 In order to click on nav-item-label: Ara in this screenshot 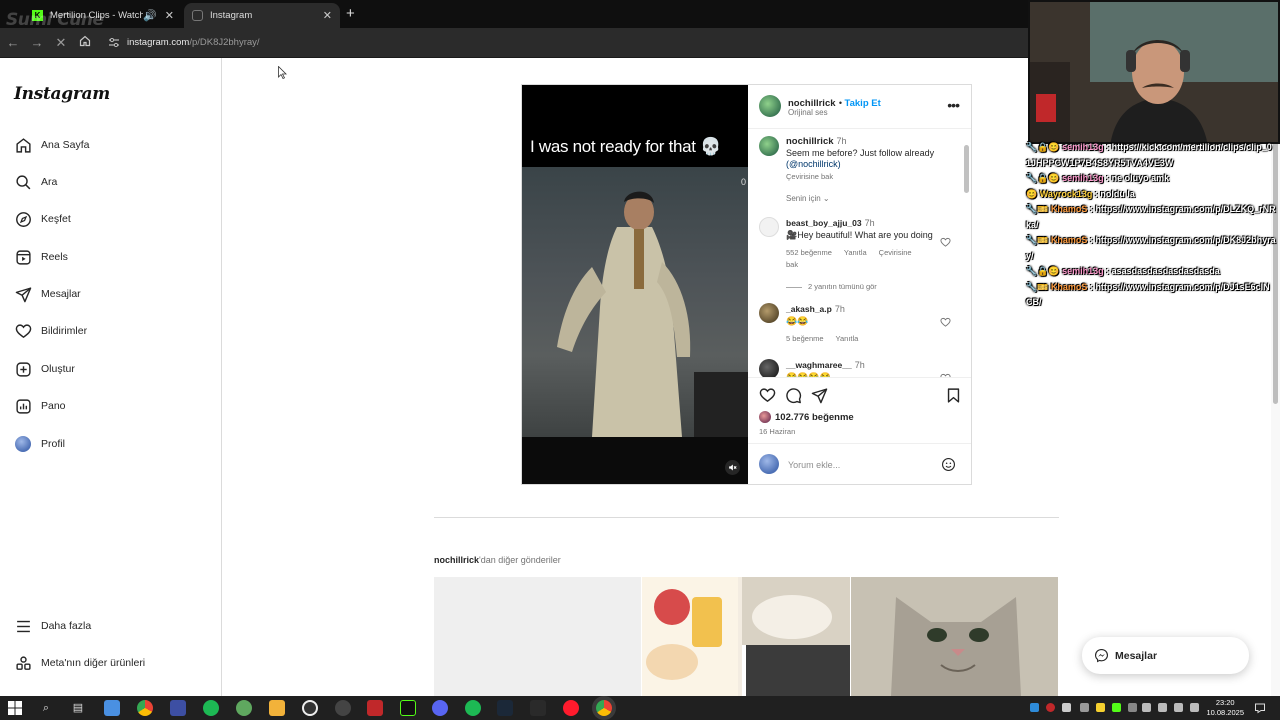, I will do `click(49, 182)`.